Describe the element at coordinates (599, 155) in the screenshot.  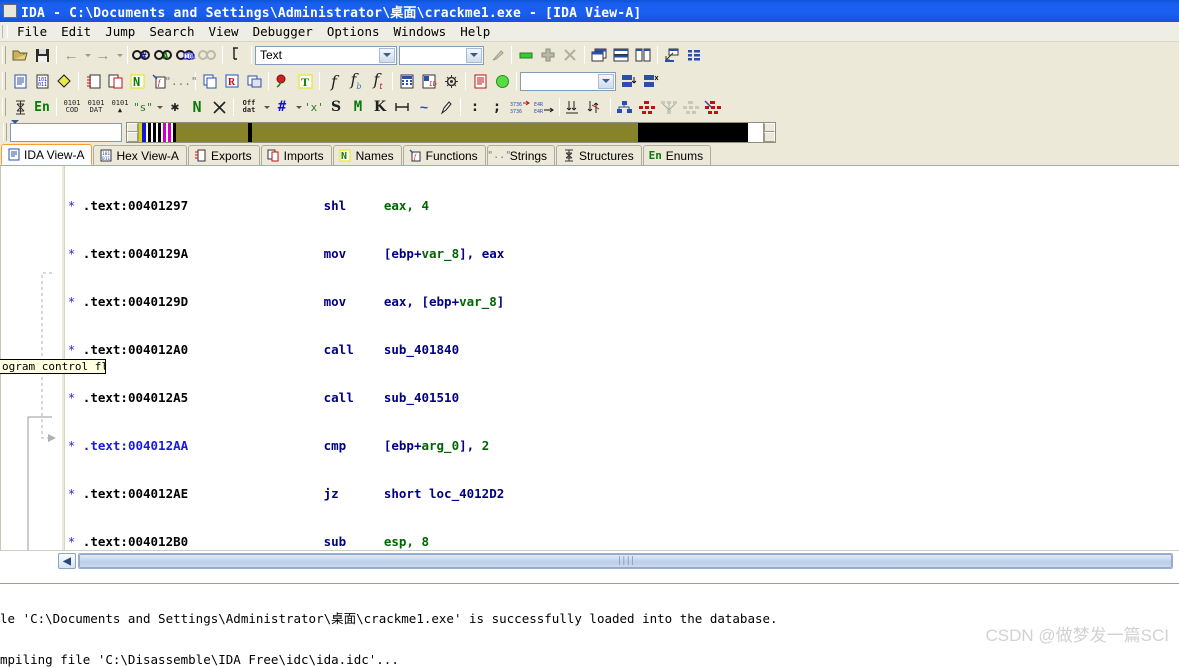
I see `tab-structures: Structures` at that location.